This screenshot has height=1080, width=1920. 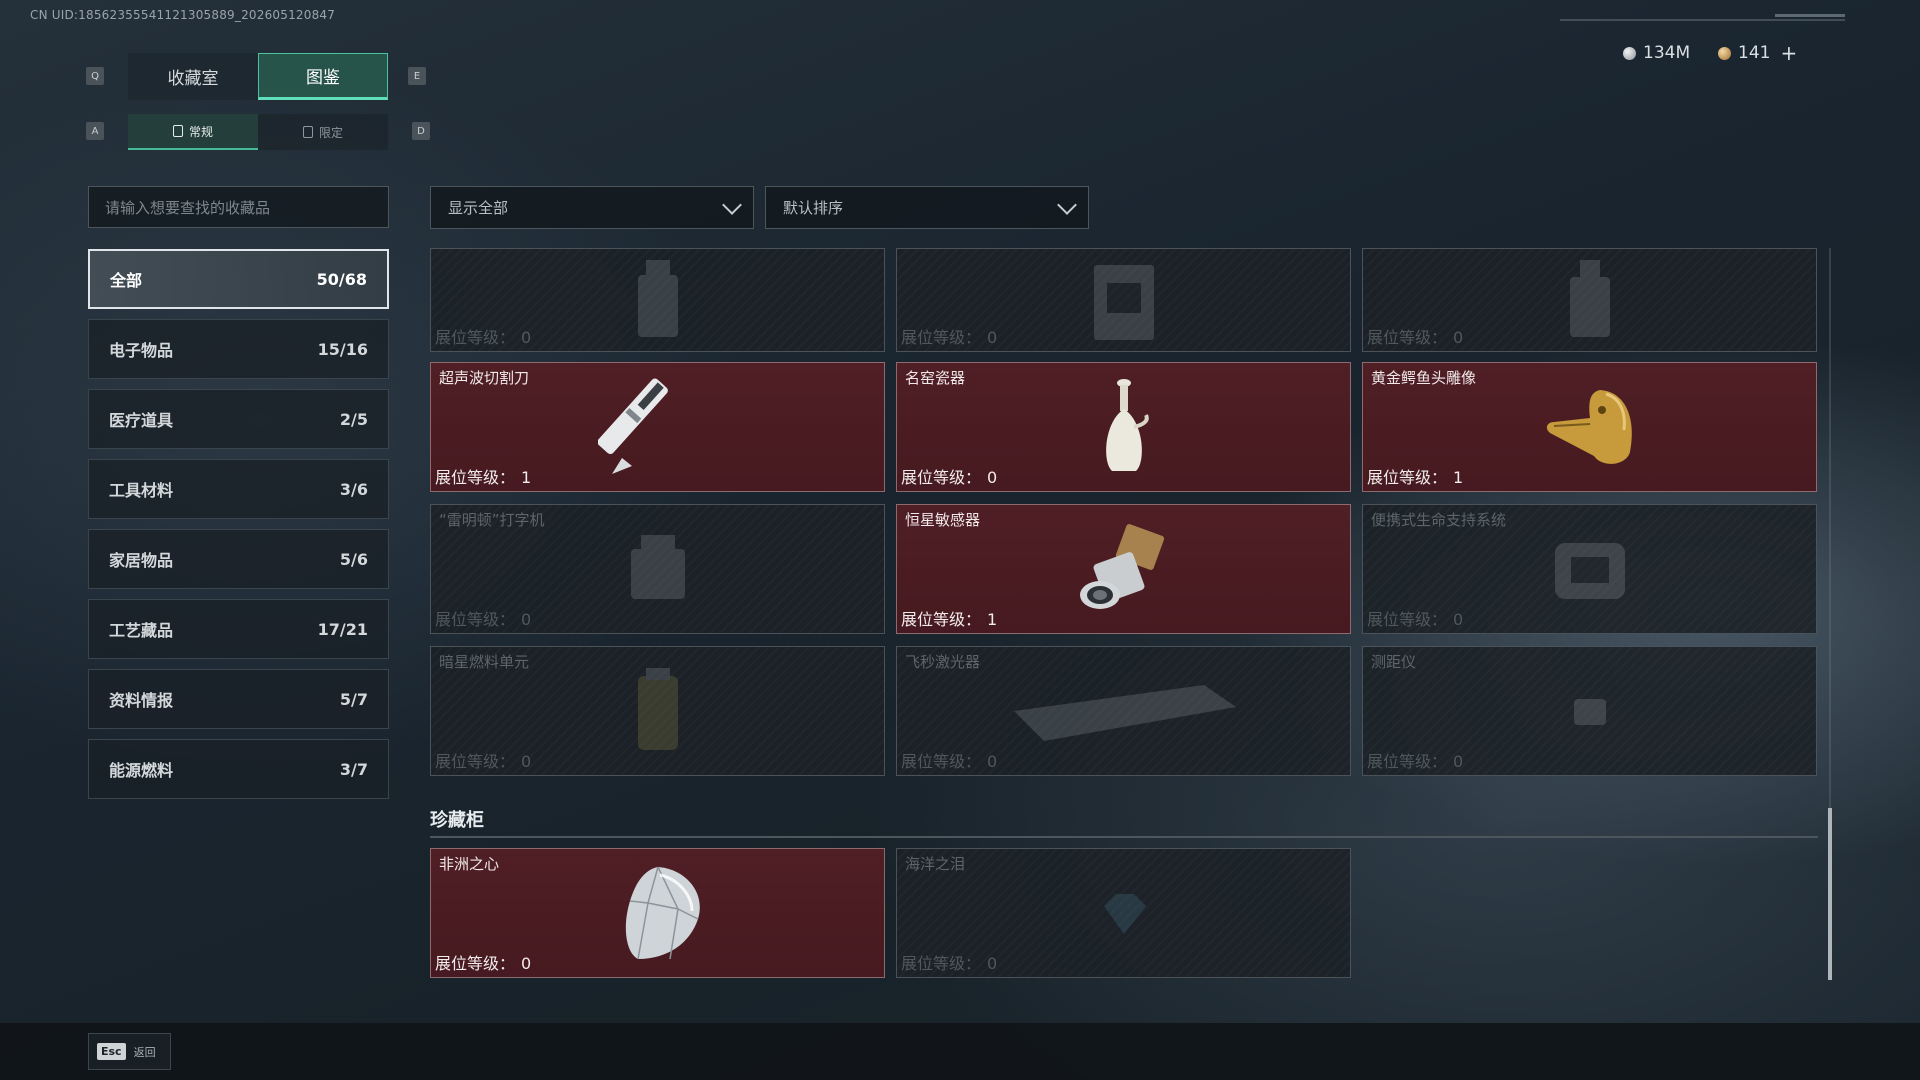 I want to click on collection-card: 海洋之泪 展位等级： 0, so click(x=1123, y=913).